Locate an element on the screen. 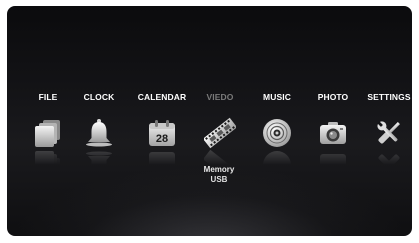  calendar-day-number: 28 is located at coordinates (162, 139).